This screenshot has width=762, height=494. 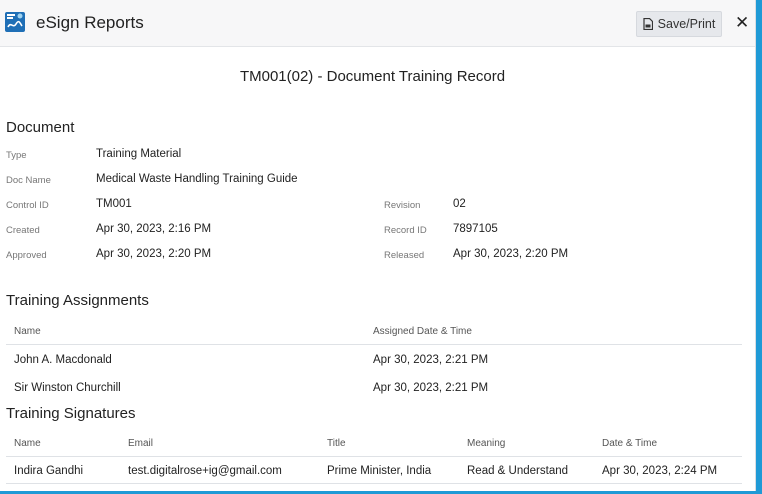 What do you see at coordinates (742, 22) in the screenshot?
I see `close-icon: ✕` at bounding box center [742, 22].